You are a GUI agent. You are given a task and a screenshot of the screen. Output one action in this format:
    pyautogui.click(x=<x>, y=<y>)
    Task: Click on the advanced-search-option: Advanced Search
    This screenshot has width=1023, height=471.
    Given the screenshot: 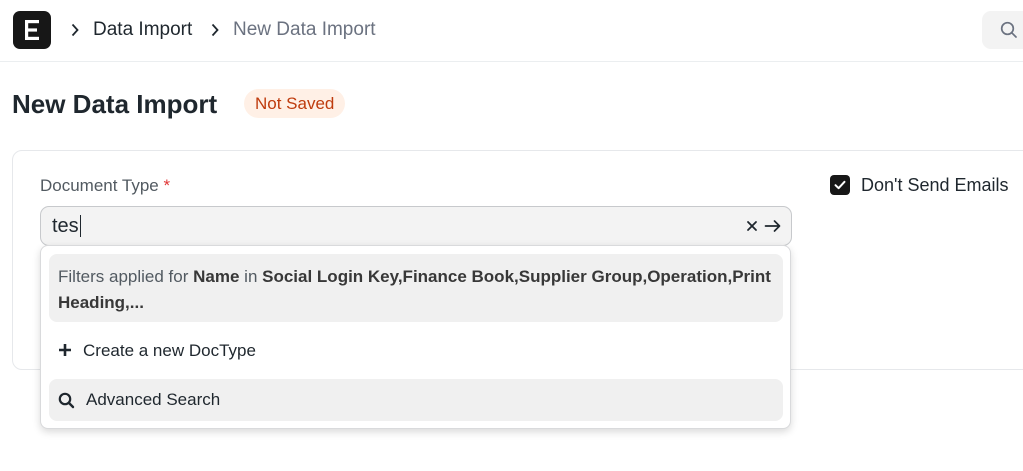 What is the action you would take?
    pyautogui.click(x=416, y=400)
    